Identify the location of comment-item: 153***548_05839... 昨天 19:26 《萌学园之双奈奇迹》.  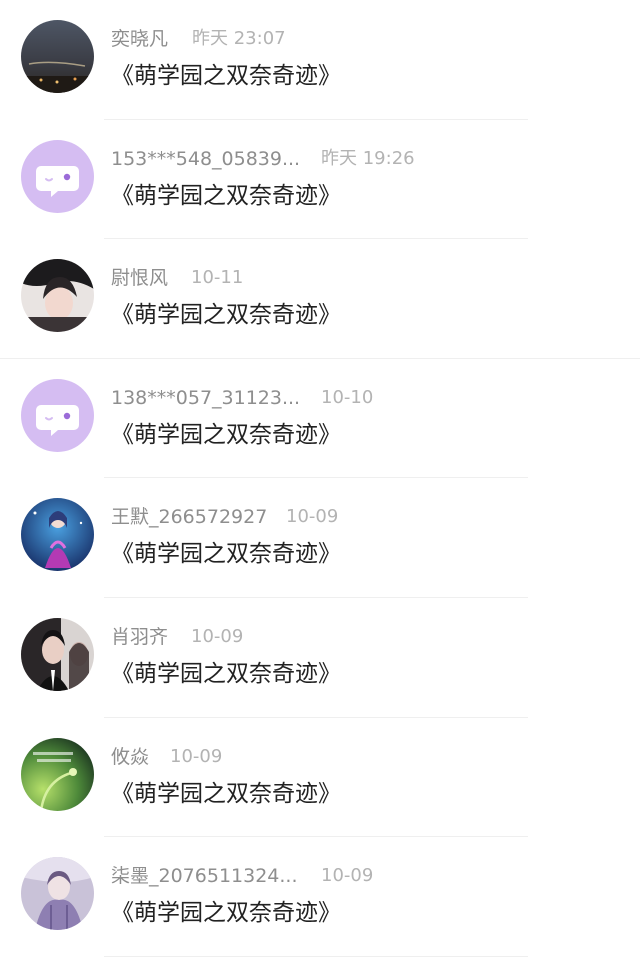
(320, 180).